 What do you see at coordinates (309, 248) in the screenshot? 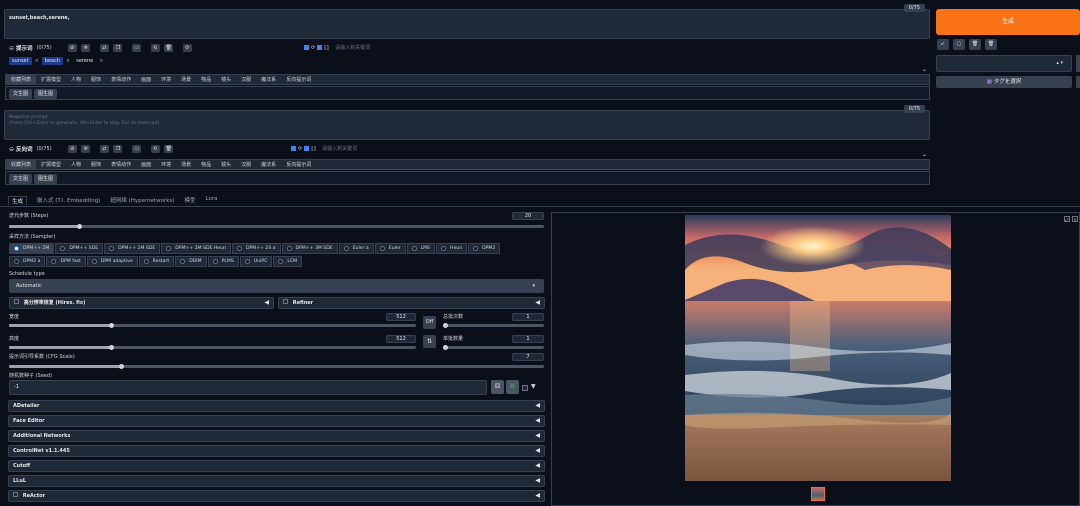
I see `sampler-option: DPM++ 3M SDE` at bounding box center [309, 248].